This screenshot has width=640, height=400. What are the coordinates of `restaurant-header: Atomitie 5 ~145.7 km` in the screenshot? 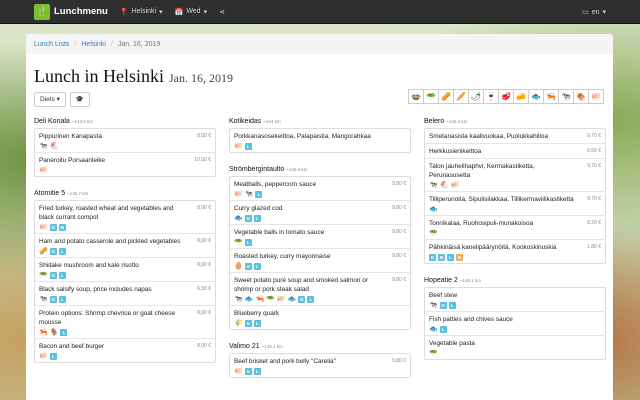 It's located at (125, 193).